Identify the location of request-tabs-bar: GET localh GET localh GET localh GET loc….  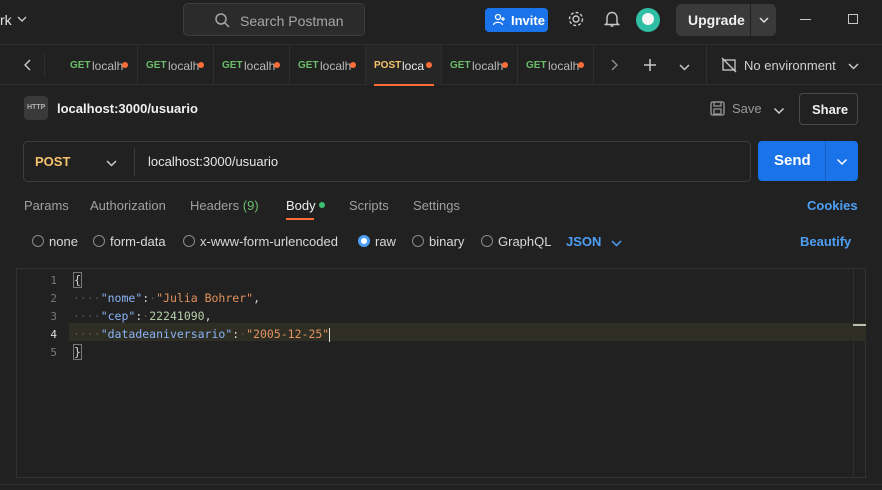
(441, 65).